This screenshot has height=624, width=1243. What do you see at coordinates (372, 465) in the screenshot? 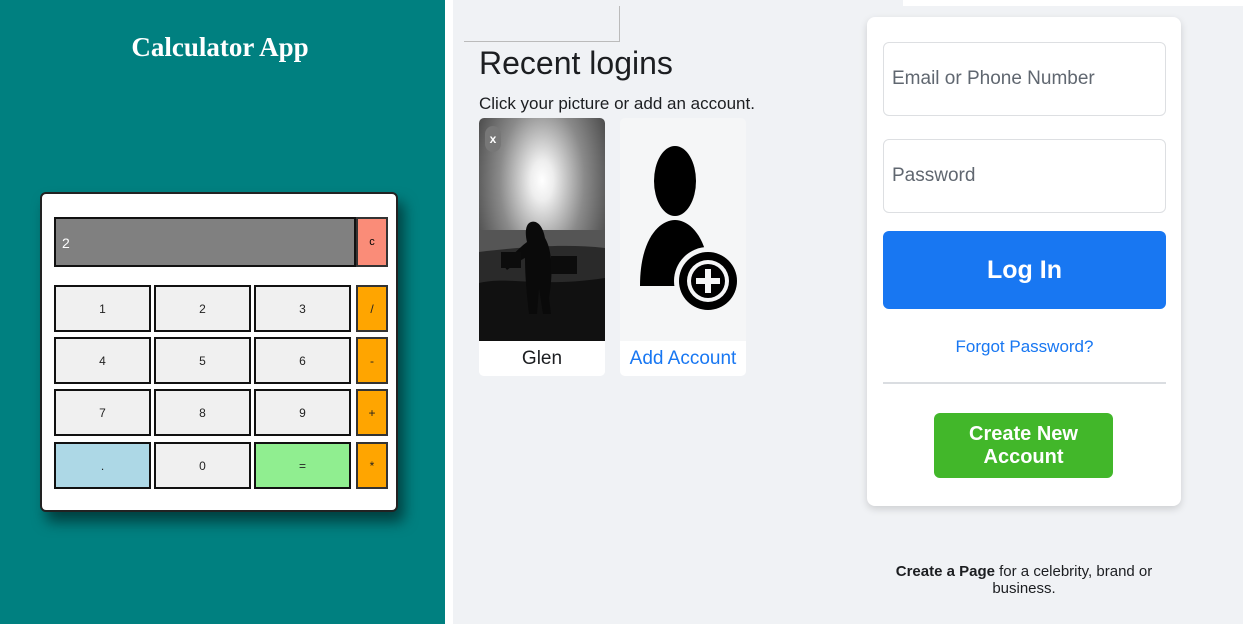
I see `key-multiply: *` at bounding box center [372, 465].